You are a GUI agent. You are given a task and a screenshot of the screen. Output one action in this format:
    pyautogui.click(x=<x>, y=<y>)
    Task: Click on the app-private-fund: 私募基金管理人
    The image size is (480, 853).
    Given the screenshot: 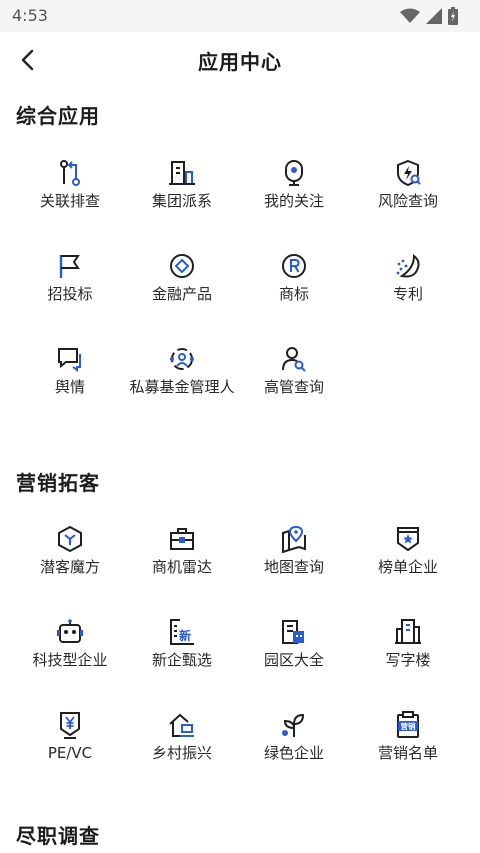 What is the action you would take?
    pyautogui.click(x=182, y=390)
    